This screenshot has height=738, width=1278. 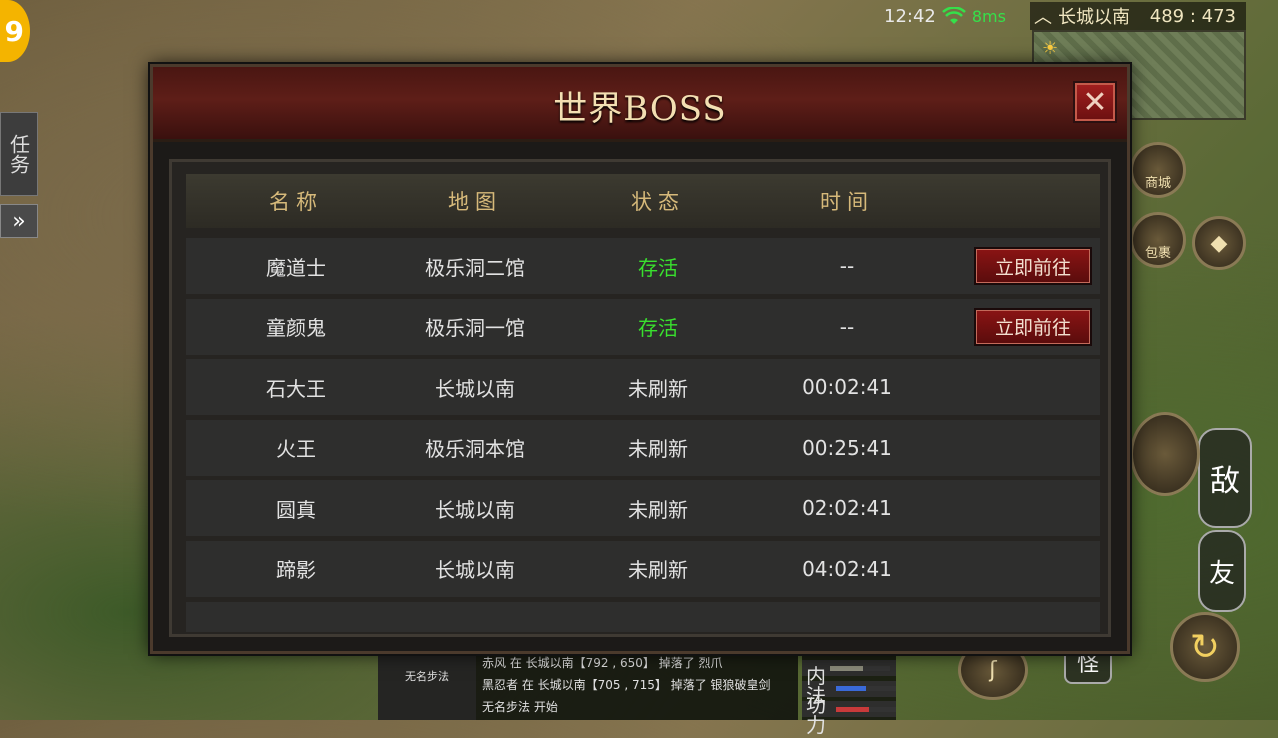 What do you see at coordinates (296, 328) in the screenshot?
I see `boss-name: 童颜鬼` at bounding box center [296, 328].